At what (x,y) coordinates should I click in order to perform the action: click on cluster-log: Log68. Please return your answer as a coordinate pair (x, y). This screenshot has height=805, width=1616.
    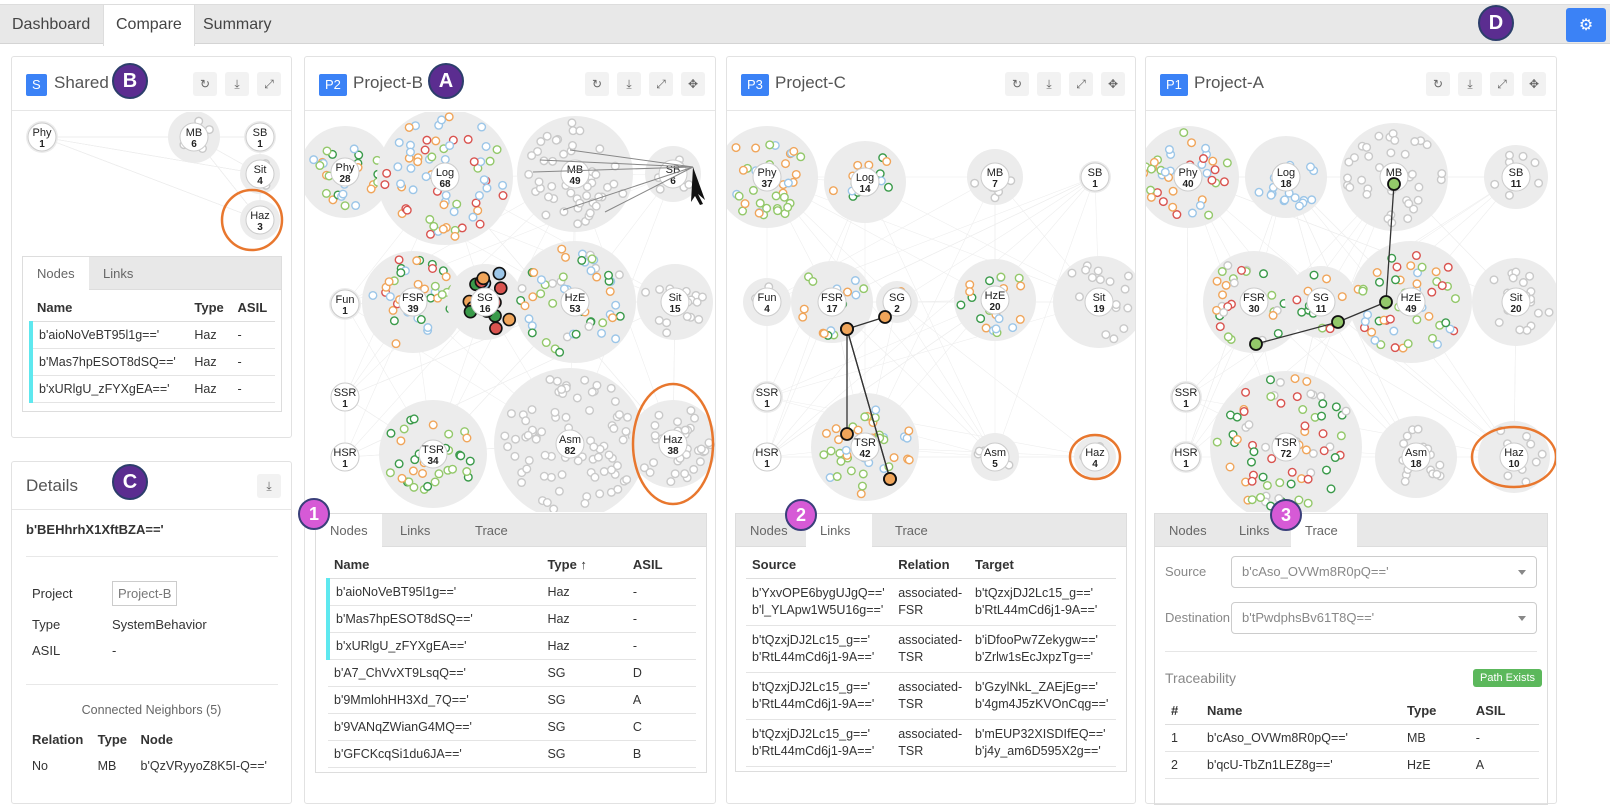
    Looking at the image, I should click on (445, 178).